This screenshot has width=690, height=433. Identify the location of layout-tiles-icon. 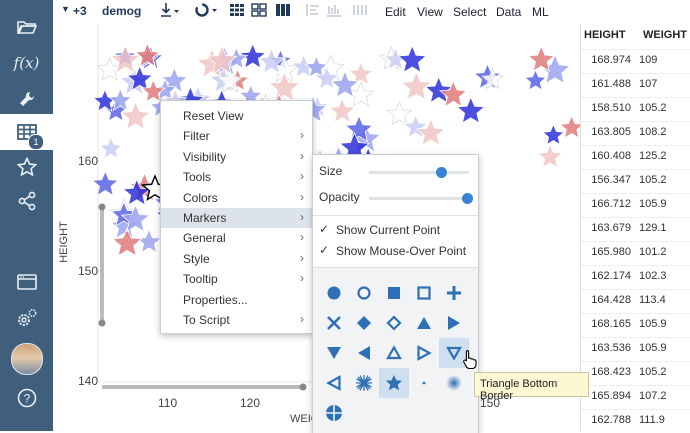
(259, 11).